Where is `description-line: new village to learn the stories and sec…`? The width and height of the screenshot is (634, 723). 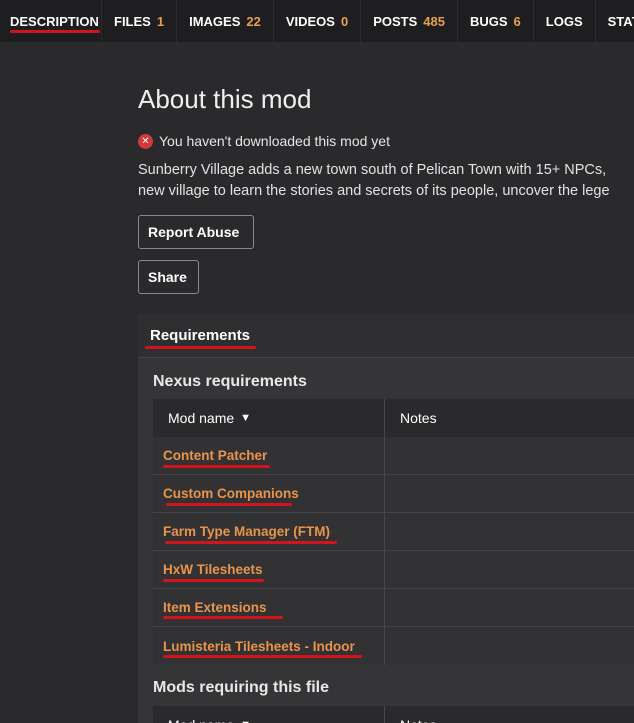 description-line: new village to learn the stories and sec… is located at coordinates (374, 191).